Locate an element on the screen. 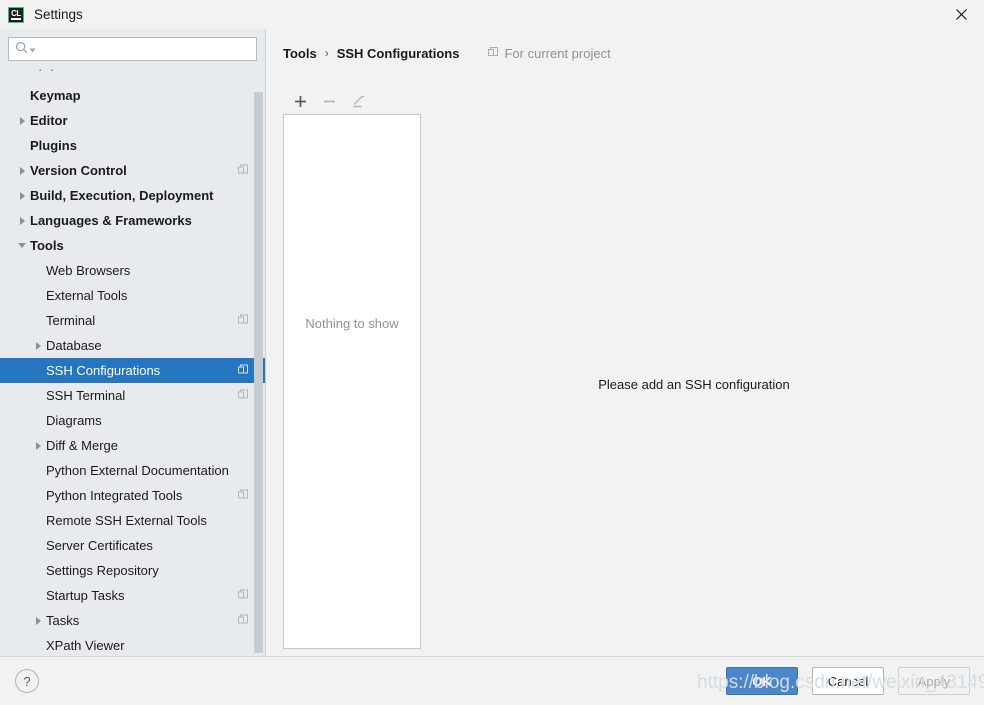  remove-button is located at coordinates (329, 102).